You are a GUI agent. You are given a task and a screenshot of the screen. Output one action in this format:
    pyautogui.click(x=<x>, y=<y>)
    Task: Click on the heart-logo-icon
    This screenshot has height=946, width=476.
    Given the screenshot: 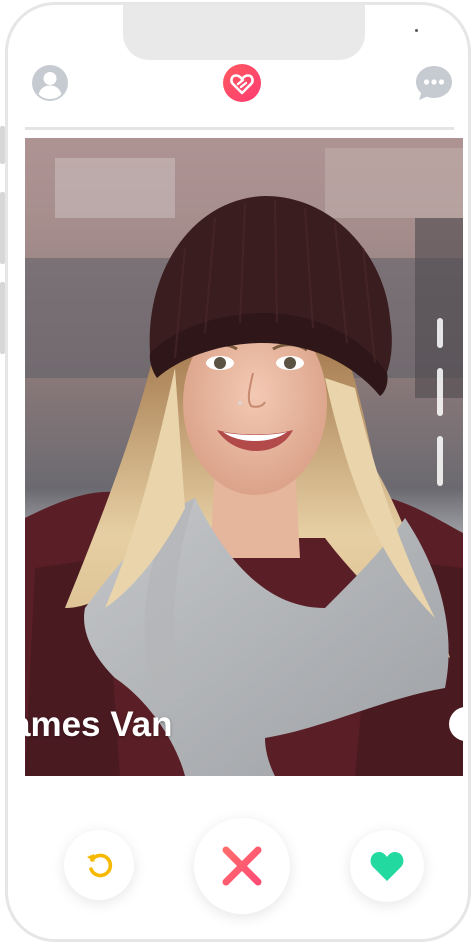 What is the action you would take?
    pyautogui.click(x=242, y=83)
    